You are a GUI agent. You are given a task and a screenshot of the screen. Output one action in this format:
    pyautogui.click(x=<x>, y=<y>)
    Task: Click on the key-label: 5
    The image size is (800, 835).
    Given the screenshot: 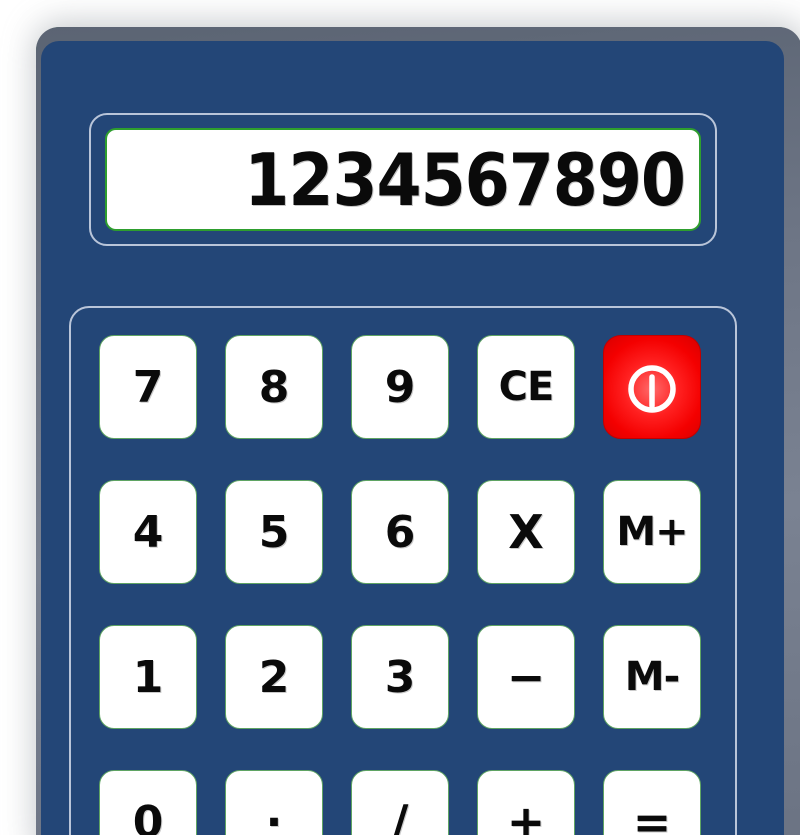 What is the action you would take?
    pyautogui.click(x=274, y=532)
    